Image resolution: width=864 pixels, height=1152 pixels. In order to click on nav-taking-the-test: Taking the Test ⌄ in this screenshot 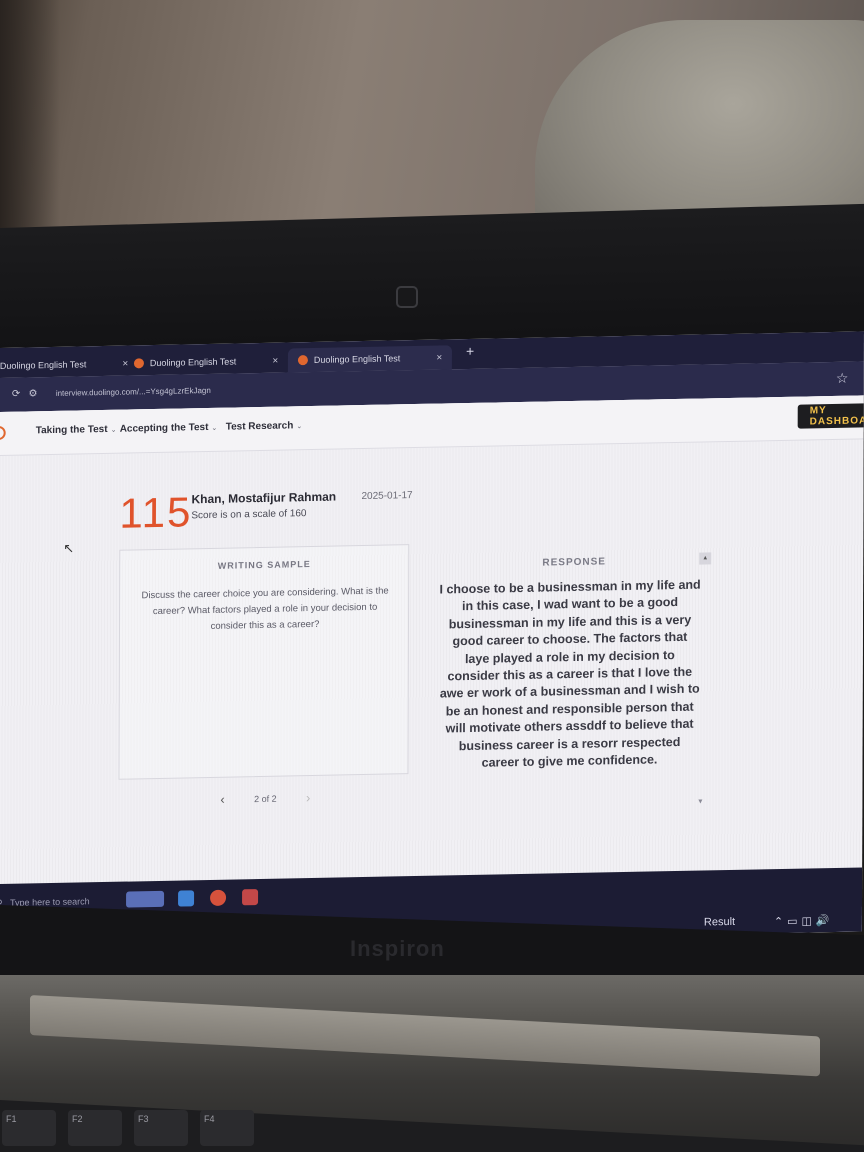, I will do `click(76, 430)`.